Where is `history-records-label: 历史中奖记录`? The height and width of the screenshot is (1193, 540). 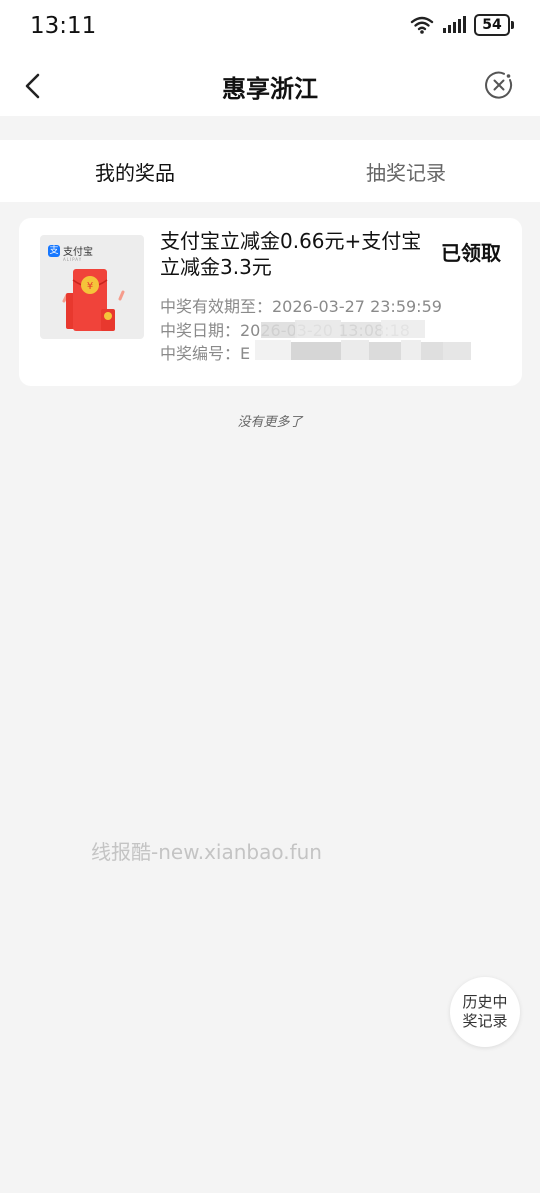
history-records-label: 历史中奖记录 is located at coordinates (485, 1011).